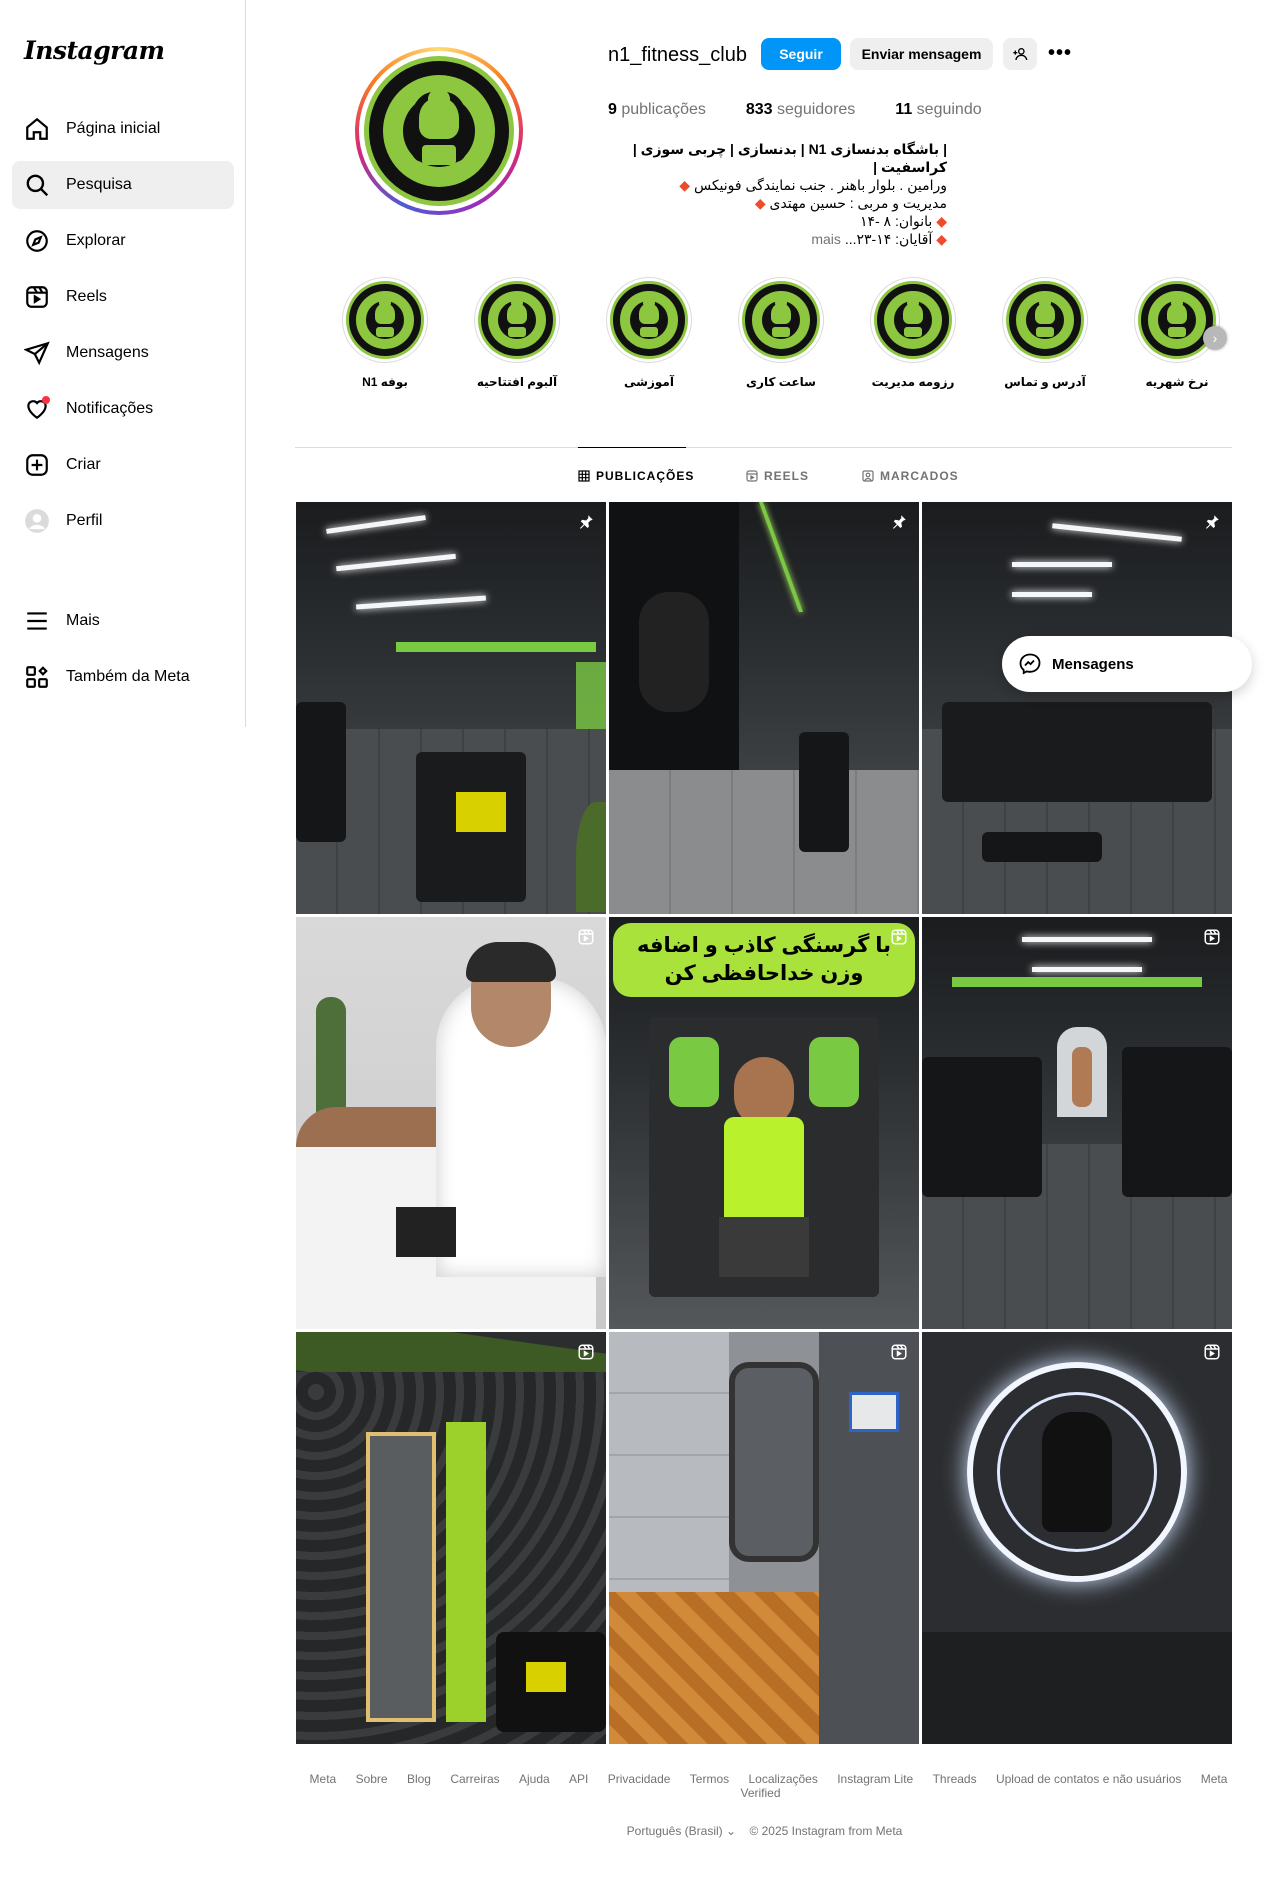 The height and width of the screenshot is (1877, 1265). Describe the element at coordinates (910, 476) in the screenshot. I see `tab-tagged: MARCADOS` at that location.